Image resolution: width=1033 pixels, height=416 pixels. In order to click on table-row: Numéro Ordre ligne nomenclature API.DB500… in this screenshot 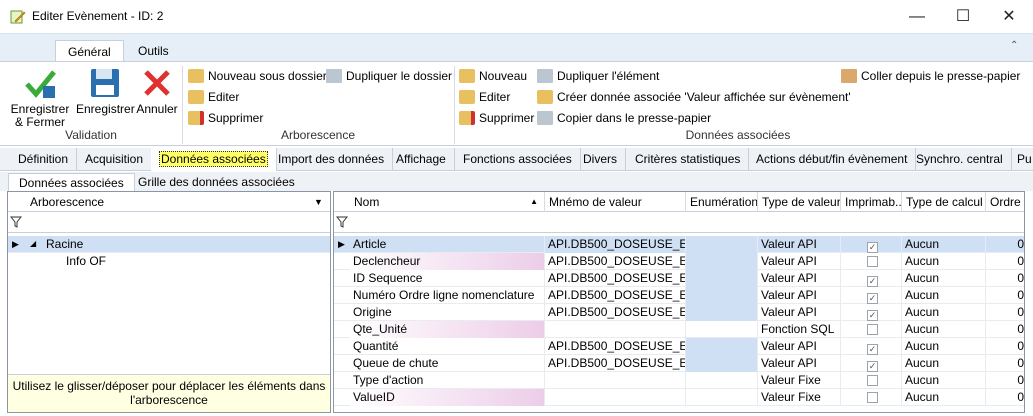, I will do `click(679, 295)`.